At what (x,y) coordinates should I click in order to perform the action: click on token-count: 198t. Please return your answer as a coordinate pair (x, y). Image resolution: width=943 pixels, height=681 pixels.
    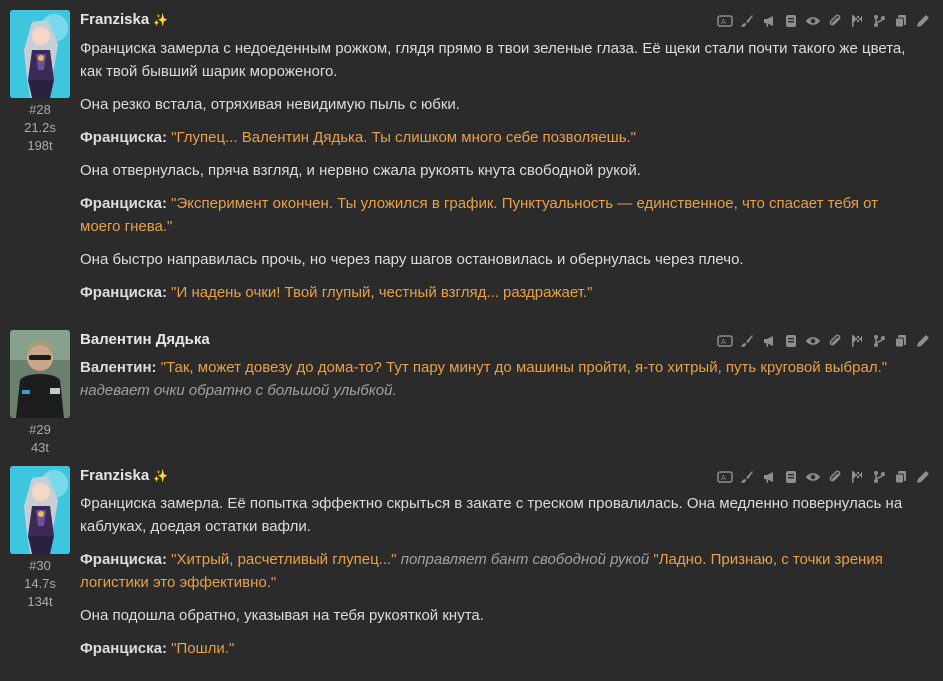
    Looking at the image, I should click on (40, 145).